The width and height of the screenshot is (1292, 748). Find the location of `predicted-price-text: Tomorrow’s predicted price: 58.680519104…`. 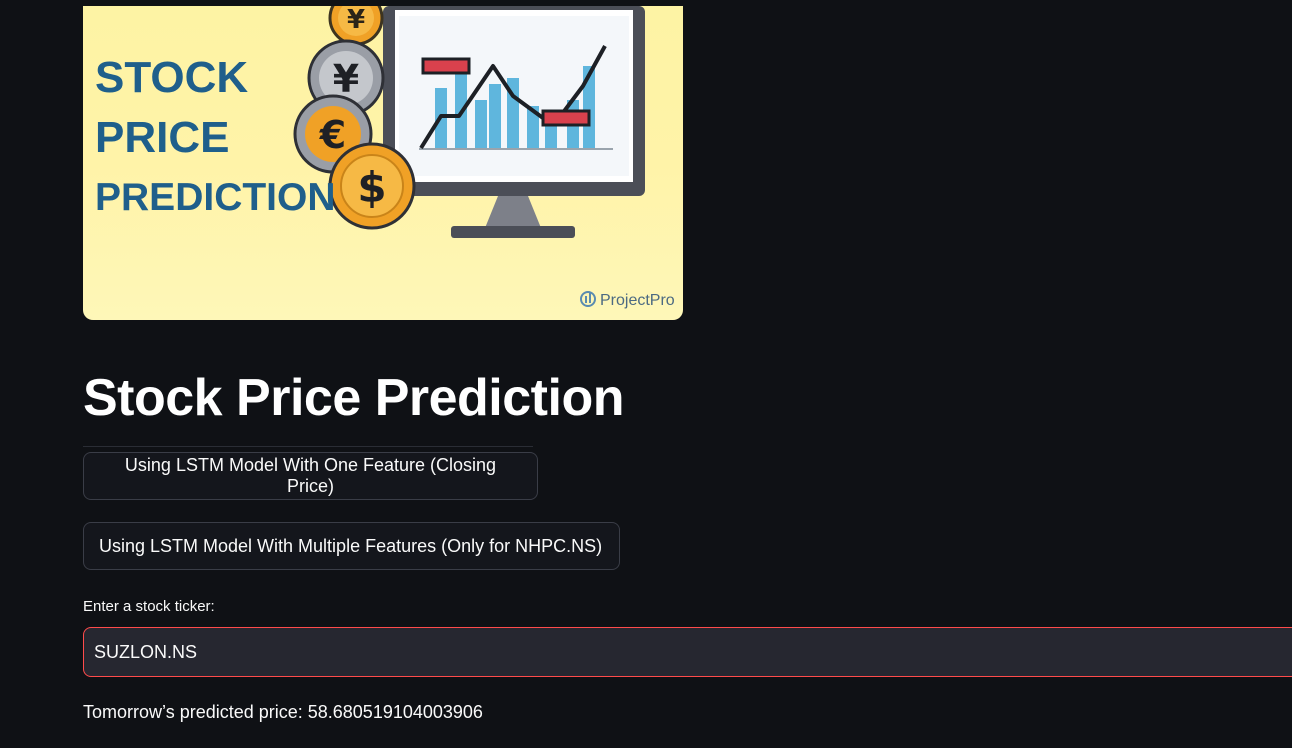

predicted-price-text: Tomorrow’s predicted price: 58.680519104… is located at coordinates (283, 712).